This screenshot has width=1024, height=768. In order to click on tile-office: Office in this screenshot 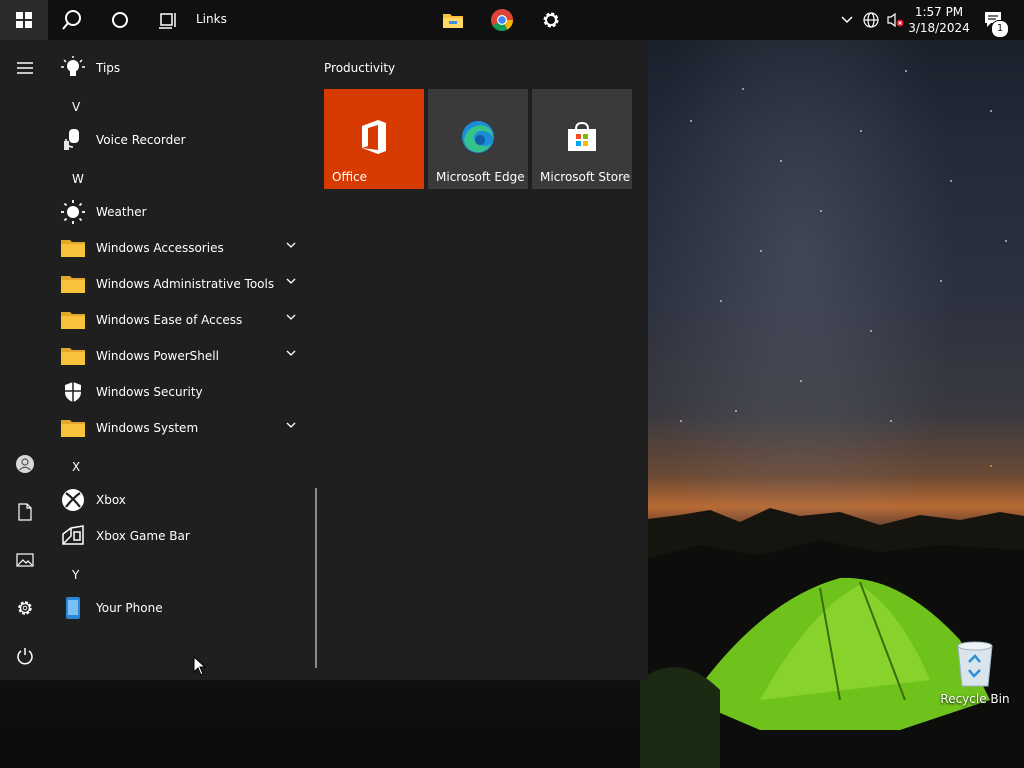, I will do `click(374, 139)`.